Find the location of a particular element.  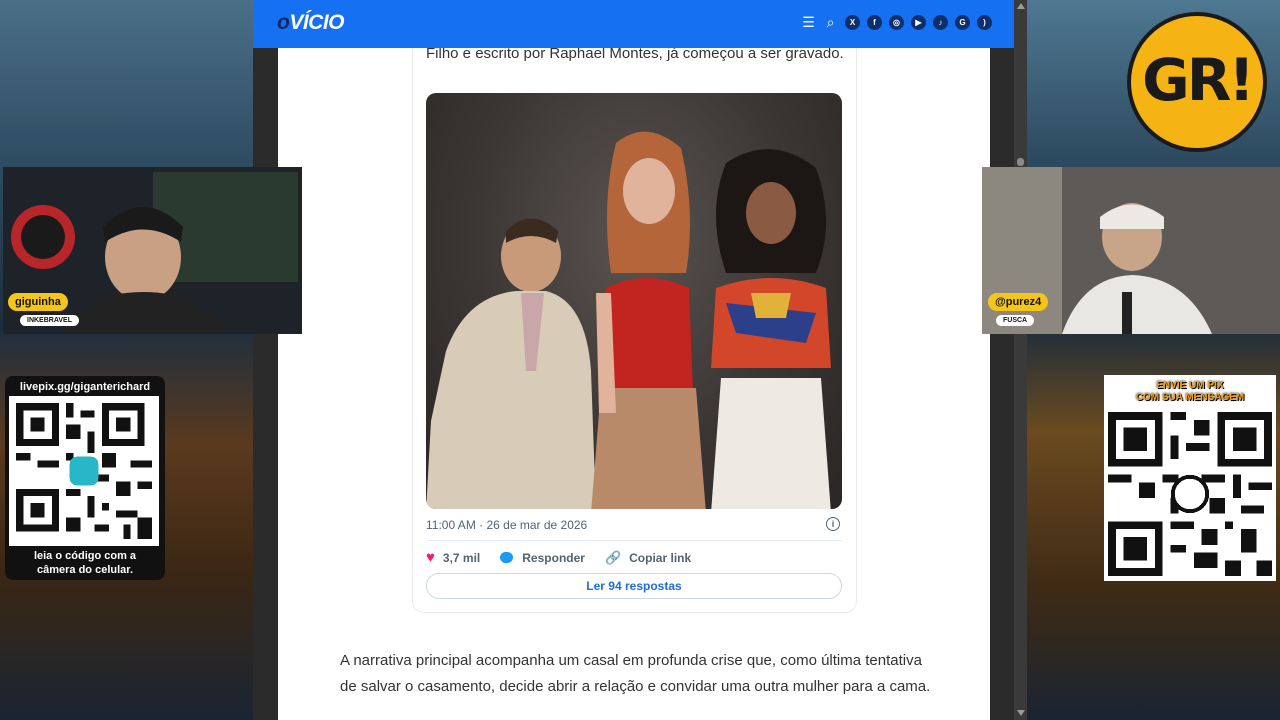

copy-link-button: 🔗 Copiar link is located at coordinates (648, 558).